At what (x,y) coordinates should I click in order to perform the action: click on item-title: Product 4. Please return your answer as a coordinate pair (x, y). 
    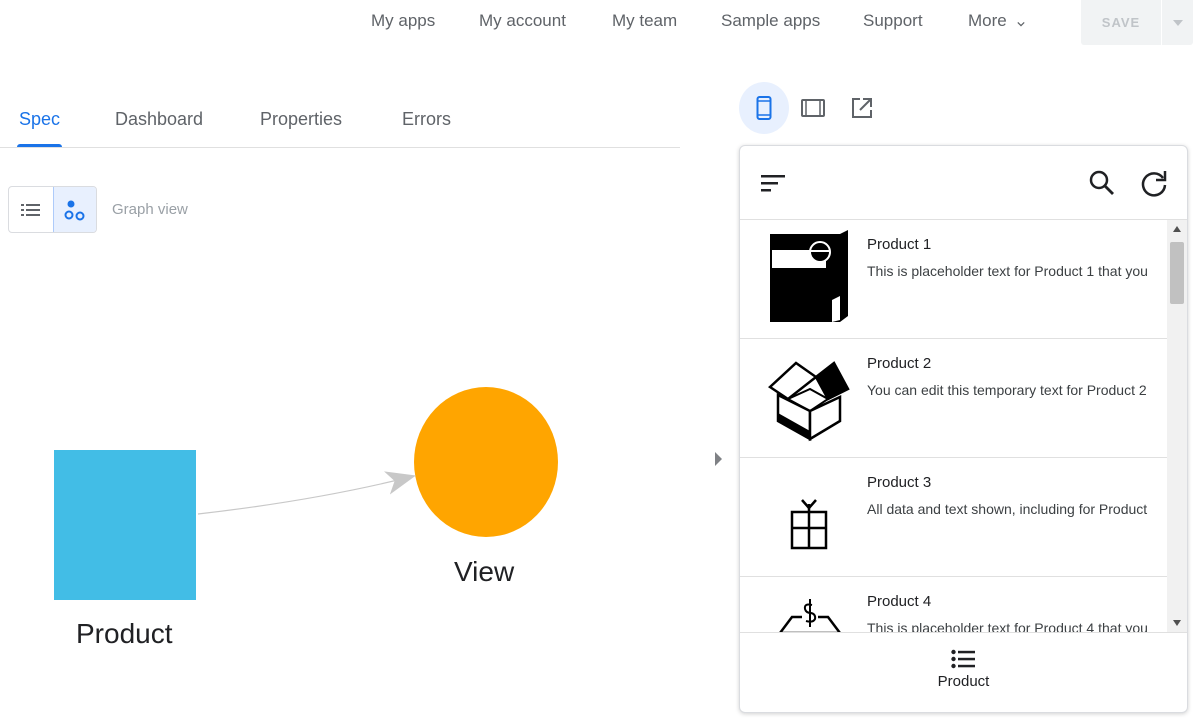
    Looking at the image, I should click on (899, 601).